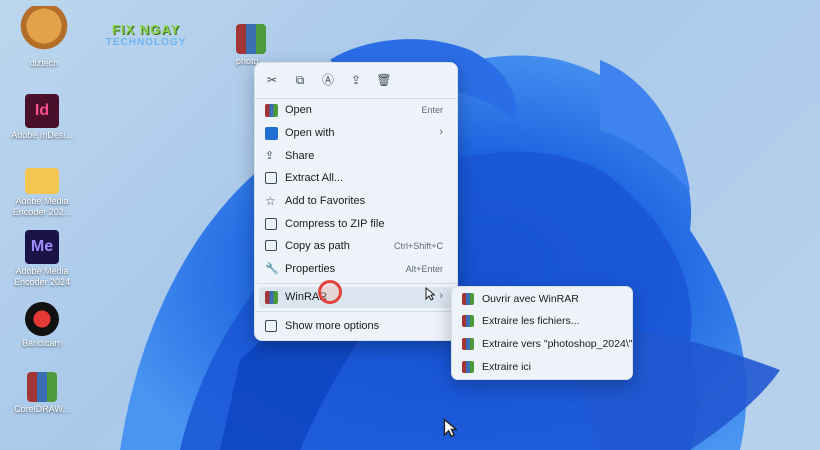 Image resolution: width=820 pixels, height=450 pixels. I want to click on menu-item-share: ⇪ Share, so click(356, 156).